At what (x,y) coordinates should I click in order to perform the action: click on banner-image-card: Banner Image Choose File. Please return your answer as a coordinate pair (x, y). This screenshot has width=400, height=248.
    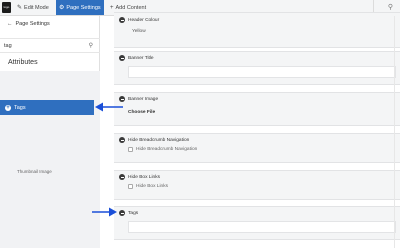
    Looking at the image, I should click on (257, 109).